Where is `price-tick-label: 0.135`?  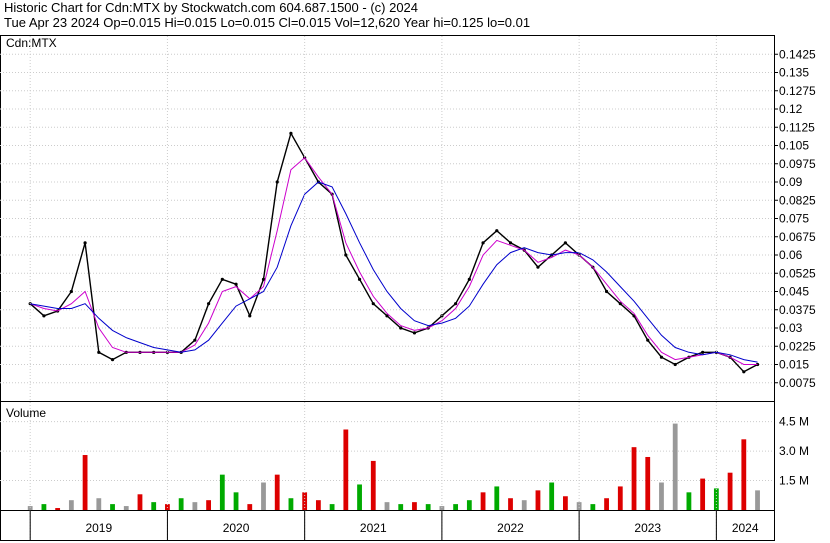
price-tick-label: 0.135 is located at coordinates (794, 73).